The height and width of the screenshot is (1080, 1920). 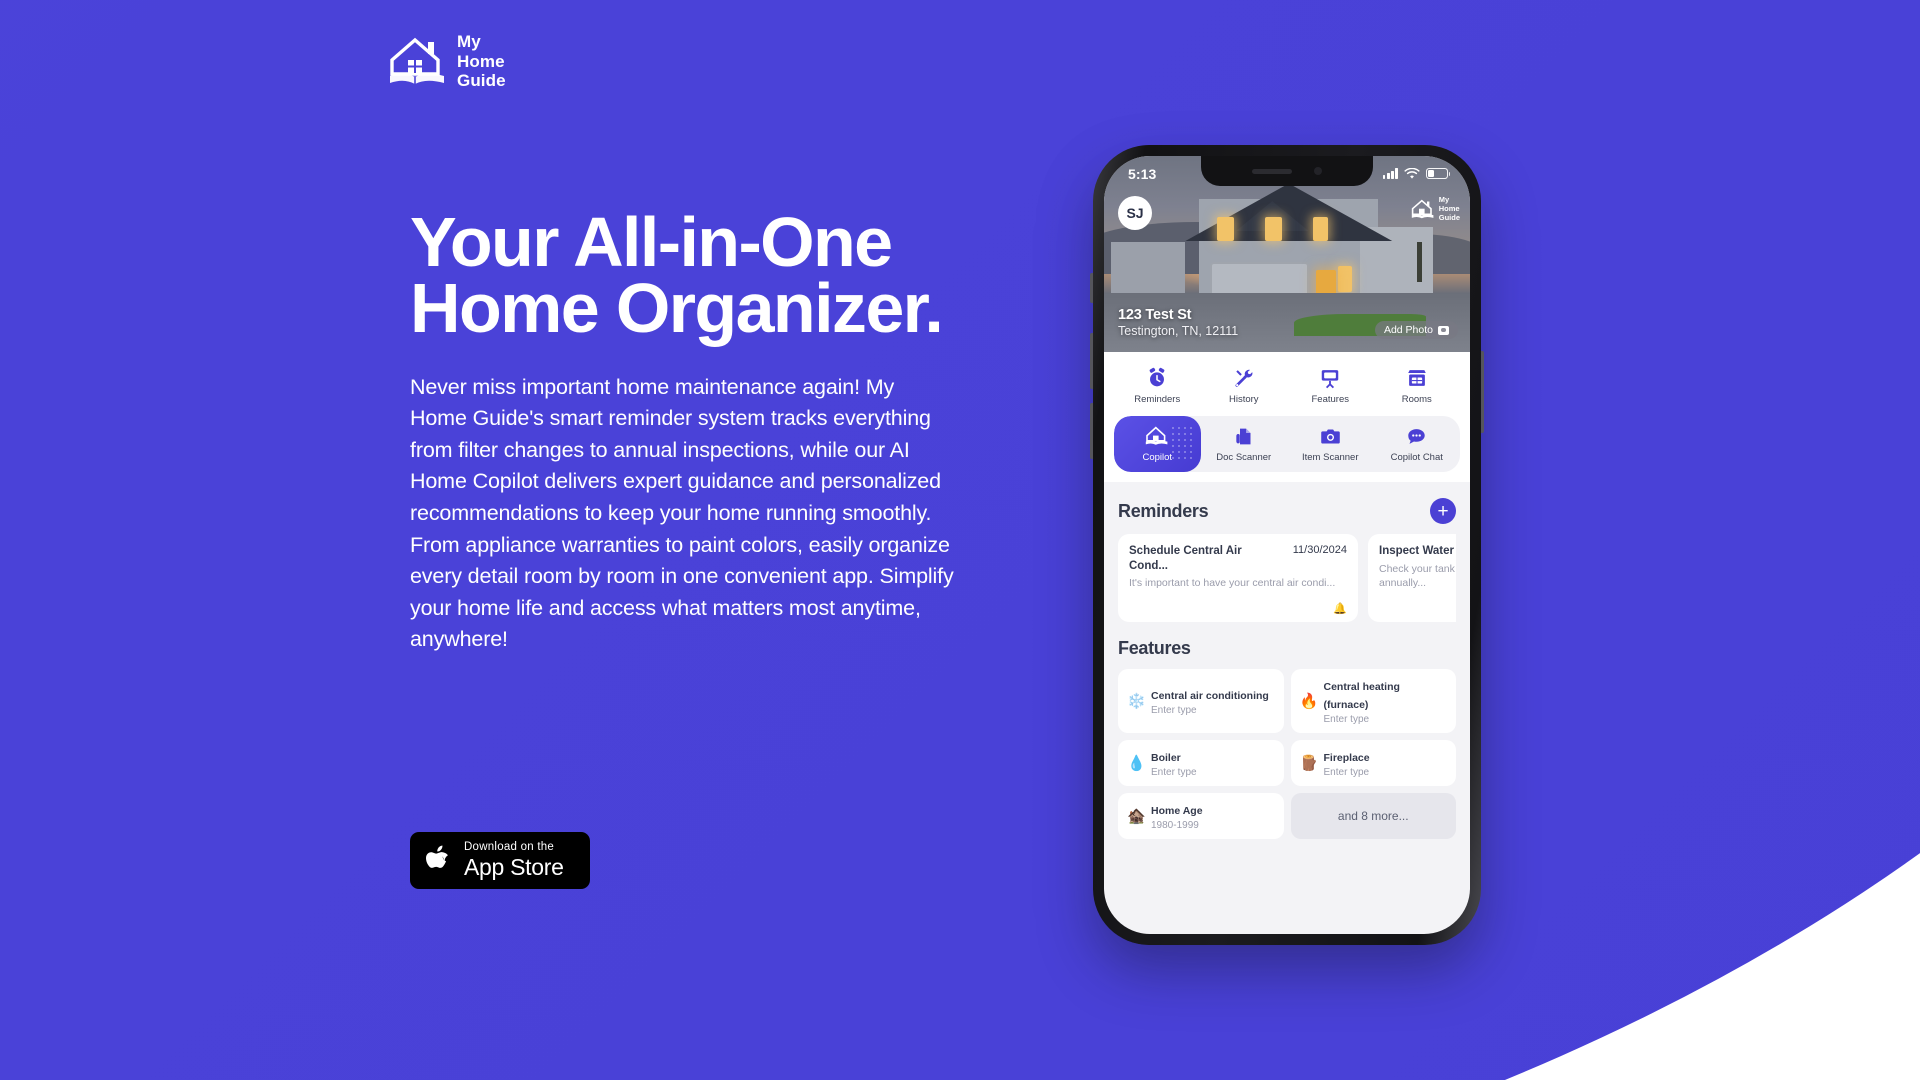 I want to click on nav-item-copilot-chat: Copilot Chat, so click(x=1417, y=444).